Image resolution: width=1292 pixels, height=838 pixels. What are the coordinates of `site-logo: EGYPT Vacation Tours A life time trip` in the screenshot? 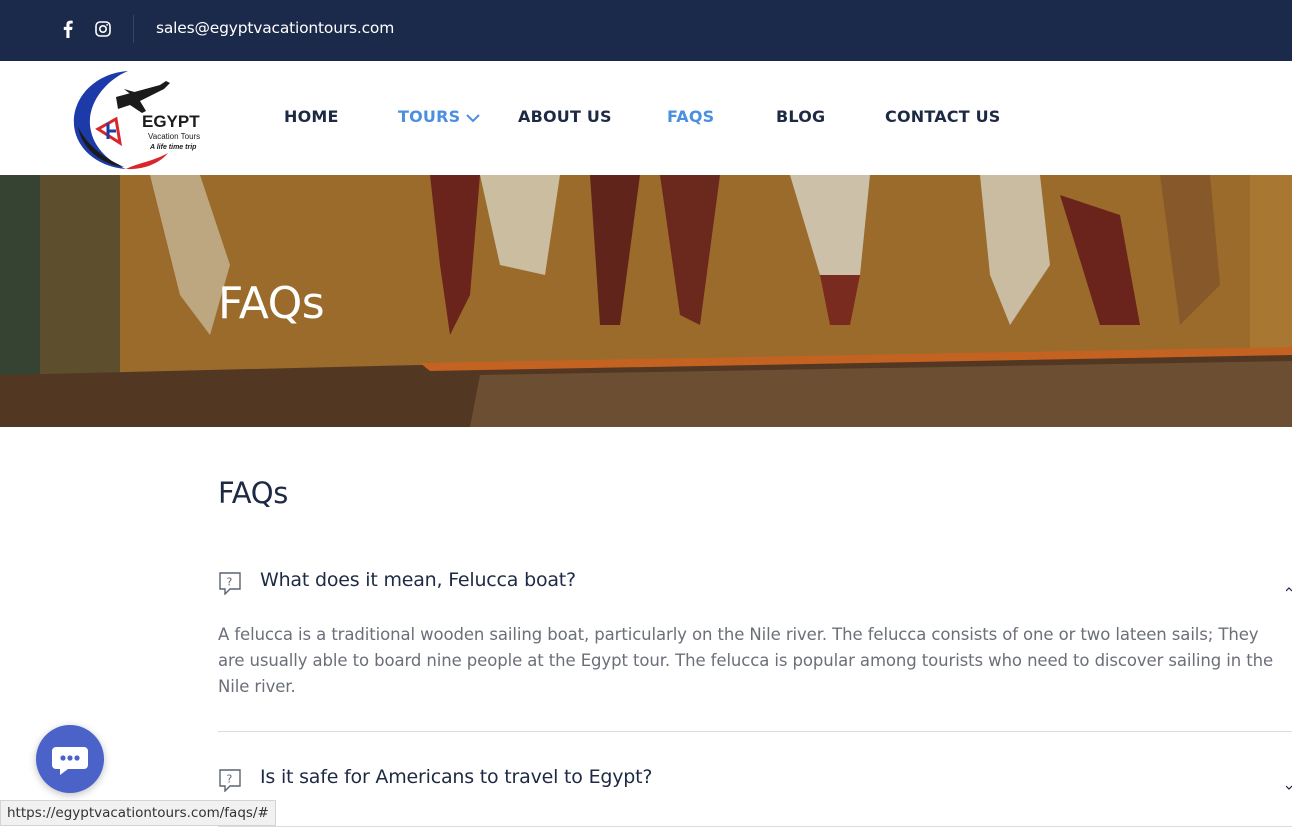 It's located at (139, 119).